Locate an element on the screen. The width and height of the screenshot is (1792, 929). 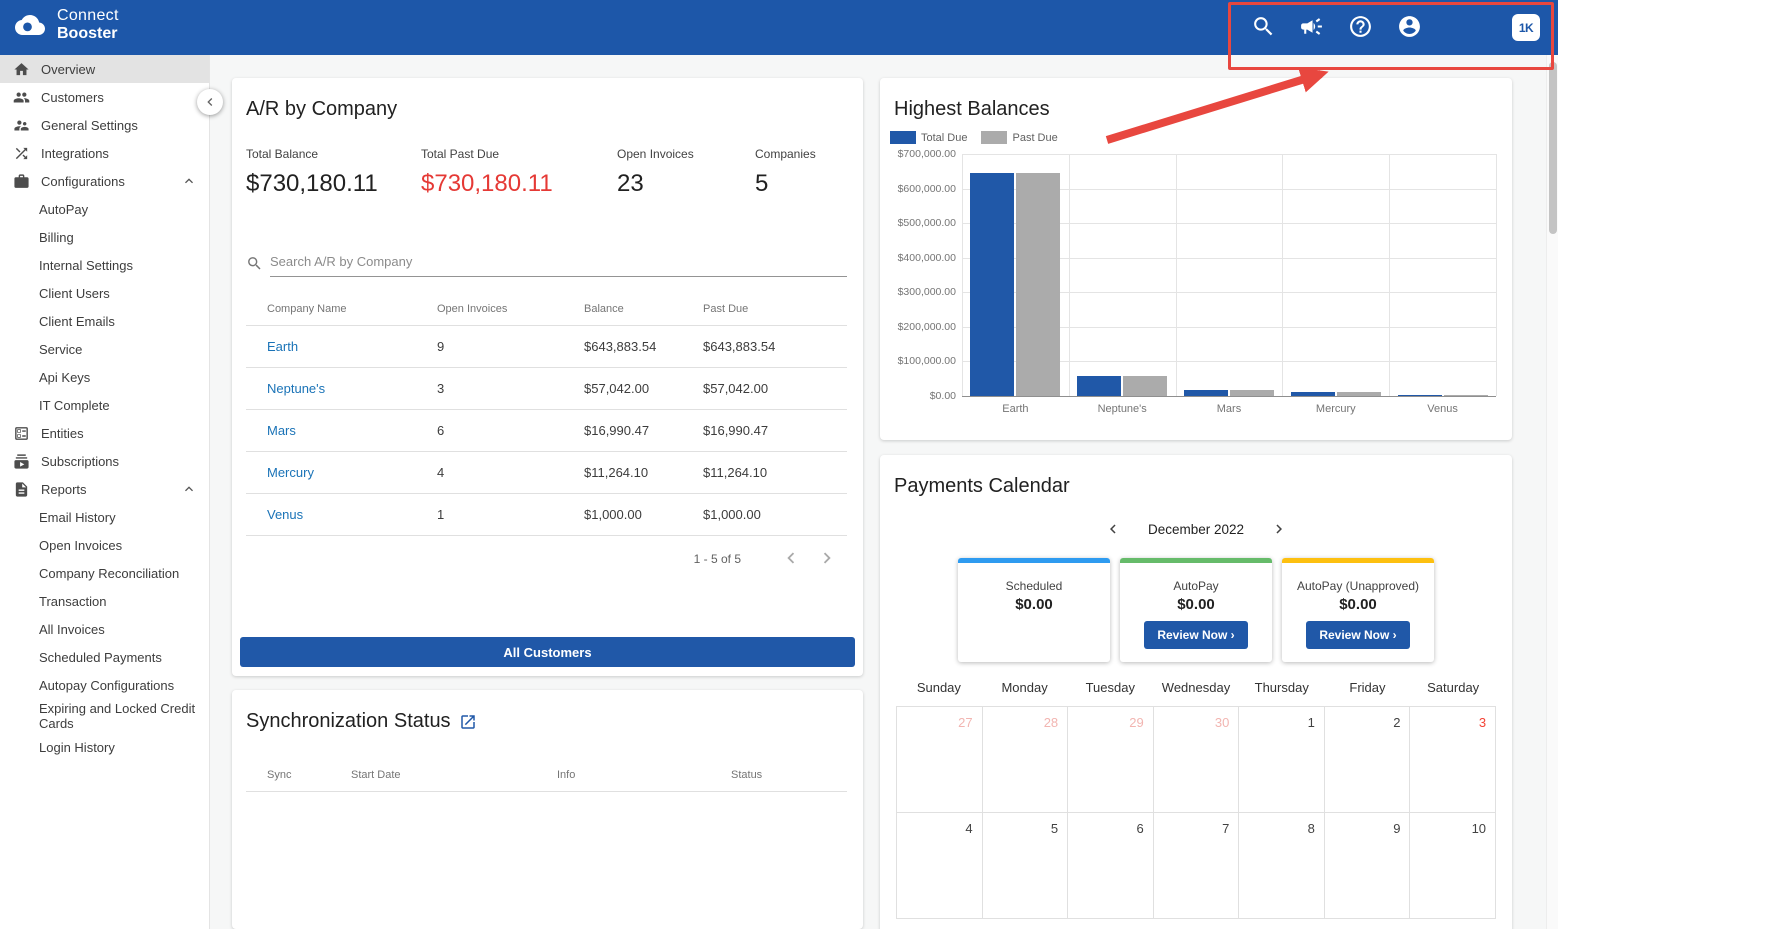
sidebar-item-expiring-and-locked-credit-cards: Expiring and Locked Credit Cards is located at coordinates (104, 716).